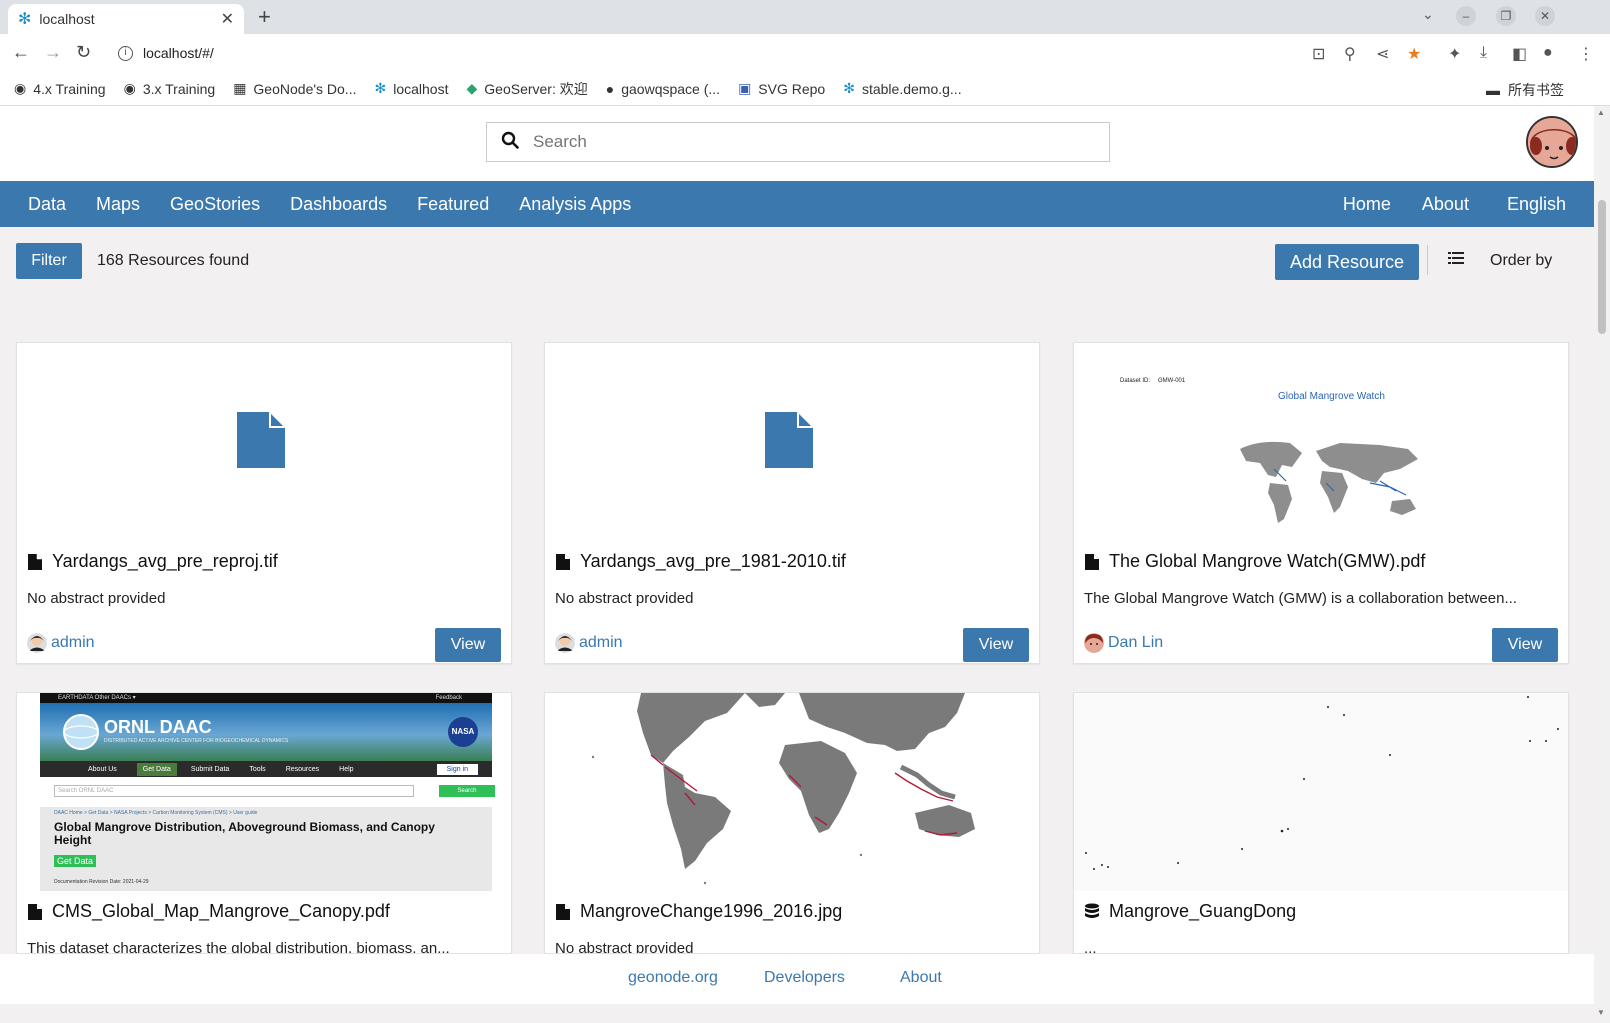 This screenshot has width=1610, height=1023. Describe the element at coordinates (921, 978) in the screenshot. I see `footer-link-about: About` at that location.